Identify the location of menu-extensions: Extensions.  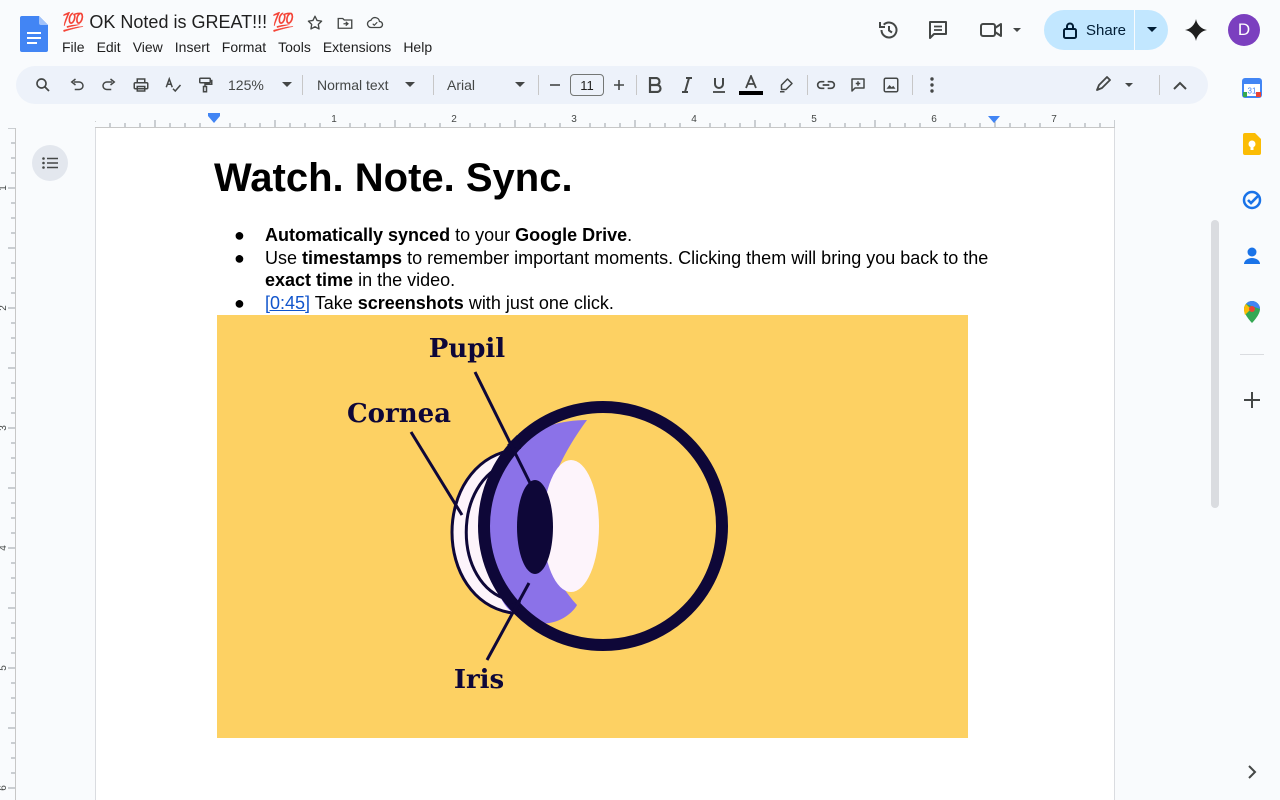
(357, 47).